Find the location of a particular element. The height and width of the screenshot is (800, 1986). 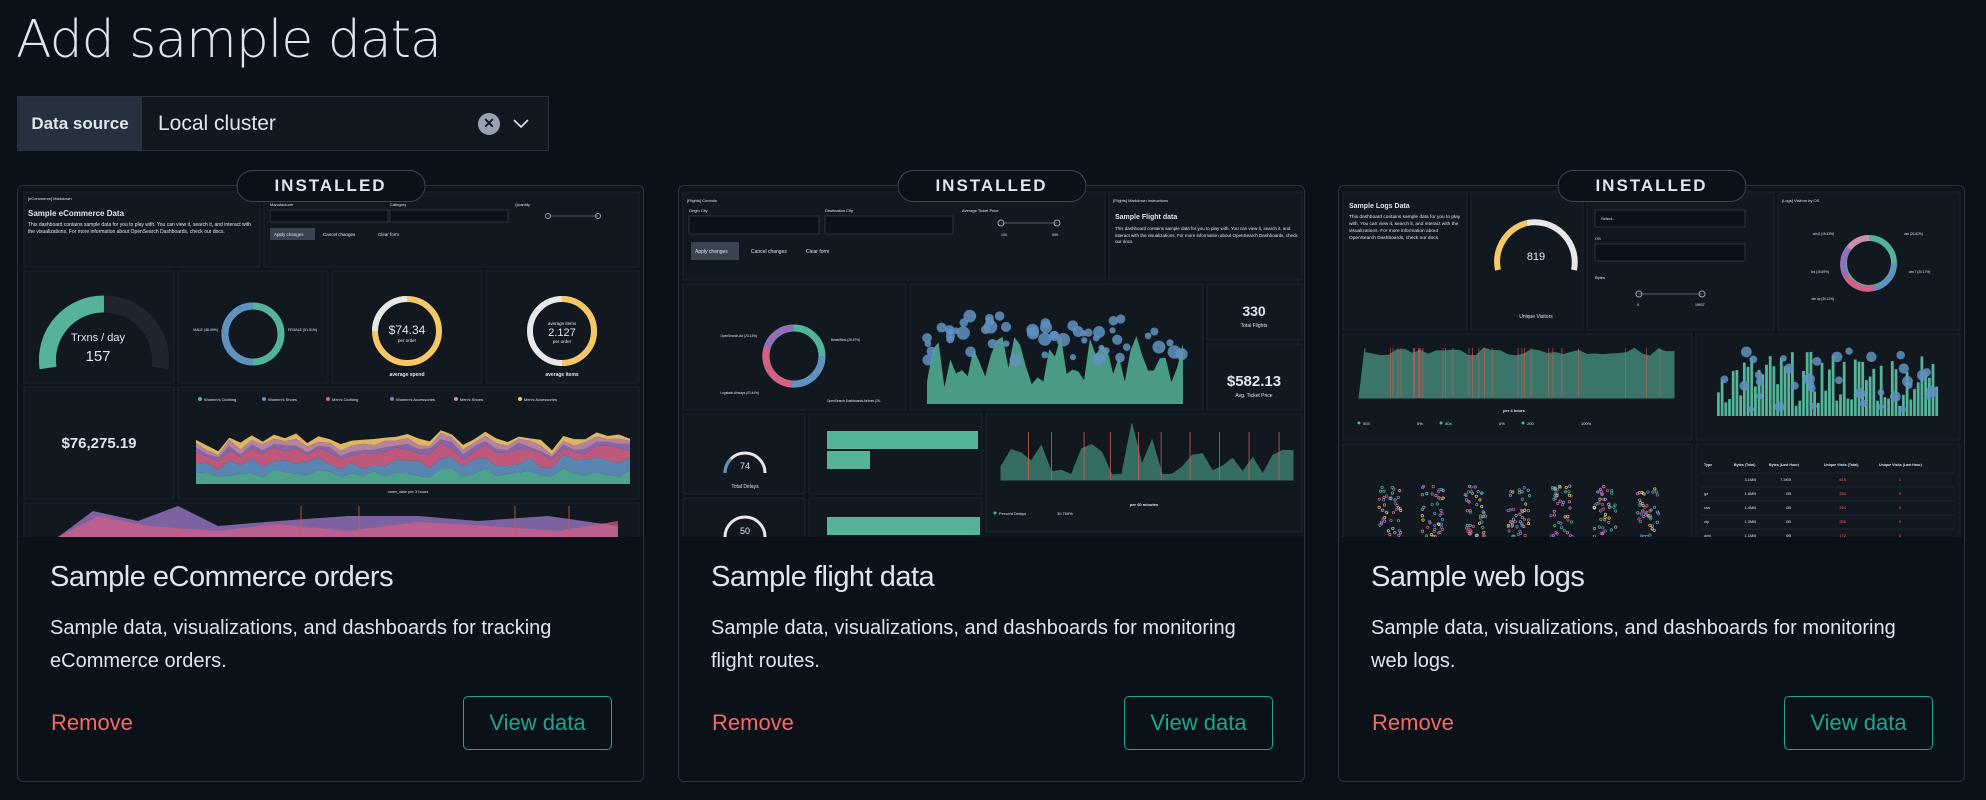

legend-label: Women's Accessories is located at coordinates (415, 399).